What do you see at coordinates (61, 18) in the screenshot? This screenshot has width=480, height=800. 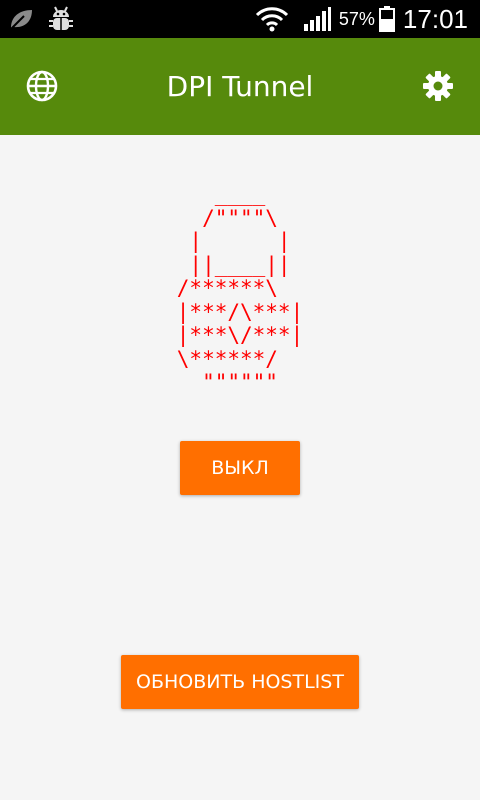 I see `android-debug-icon` at bounding box center [61, 18].